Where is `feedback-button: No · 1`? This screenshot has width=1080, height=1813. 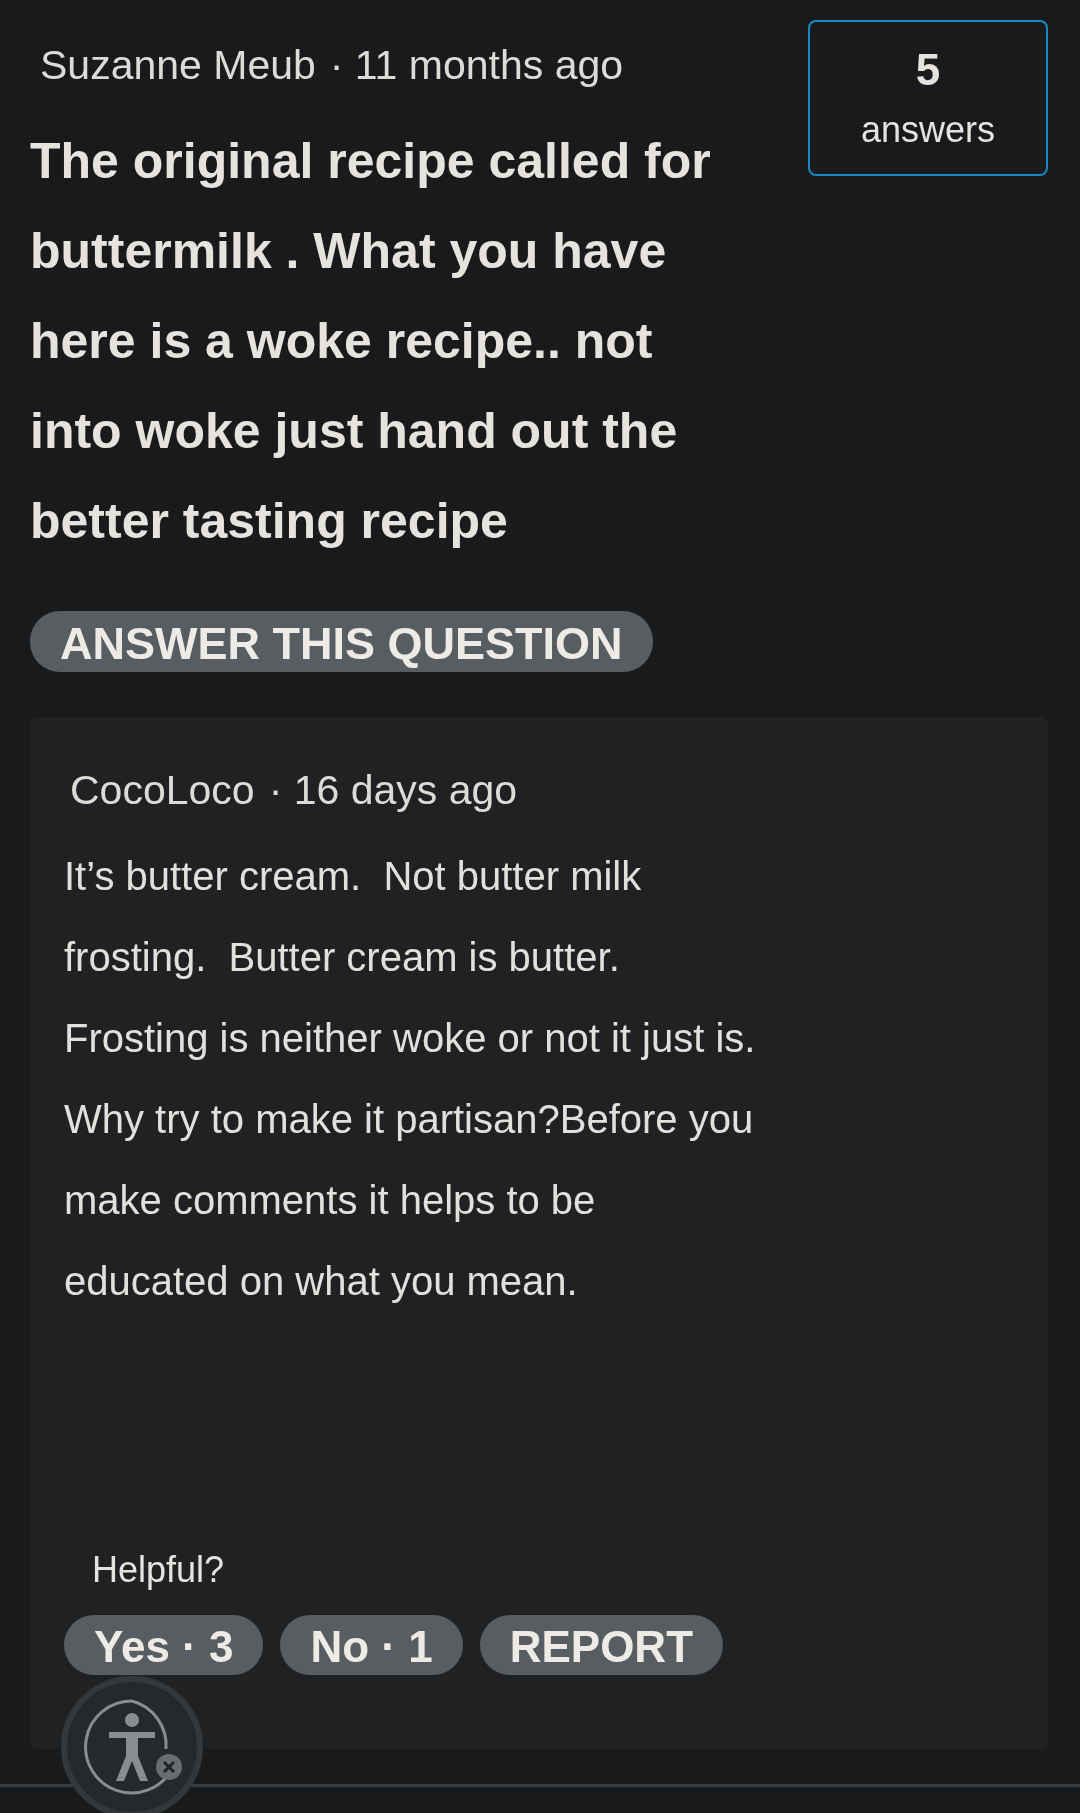
feedback-button: No · 1 is located at coordinates (371, 1645).